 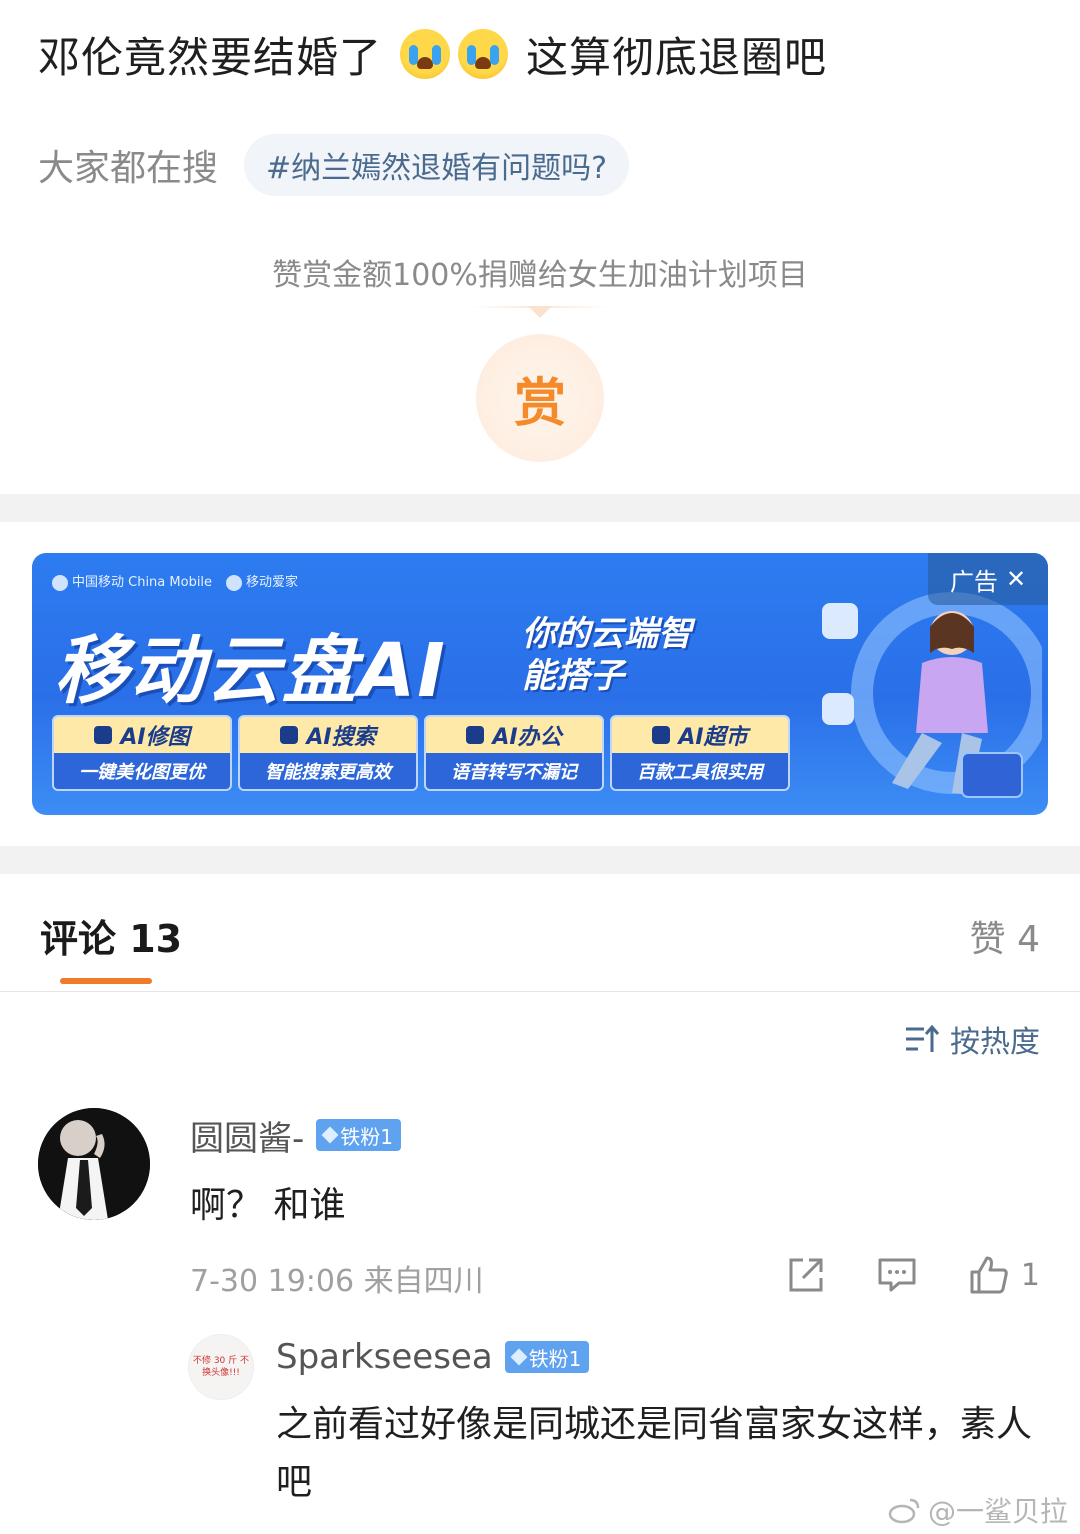 I want to click on sort-label: 按热度, so click(x=995, y=1042).